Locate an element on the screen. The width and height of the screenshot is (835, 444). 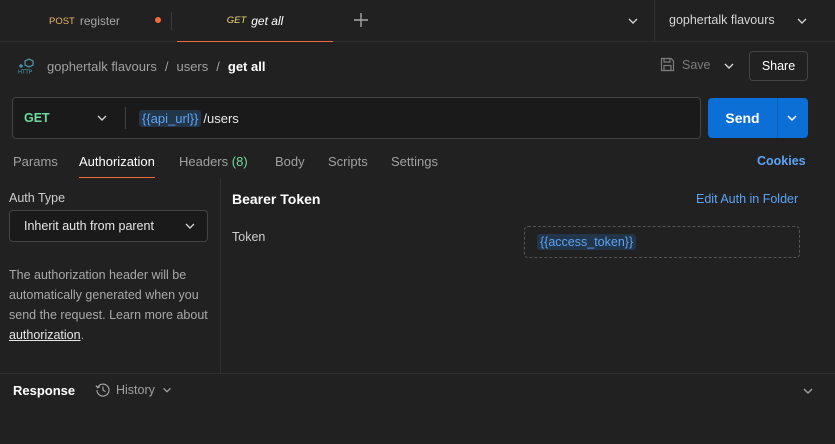
tab-headers-label: Headers is located at coordinates (204, 161).